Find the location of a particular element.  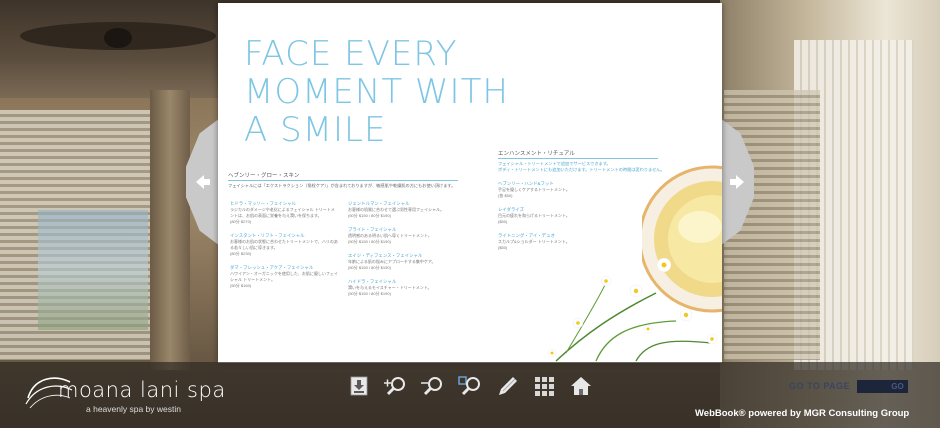

home-icon is located at coordinates (581, 386).